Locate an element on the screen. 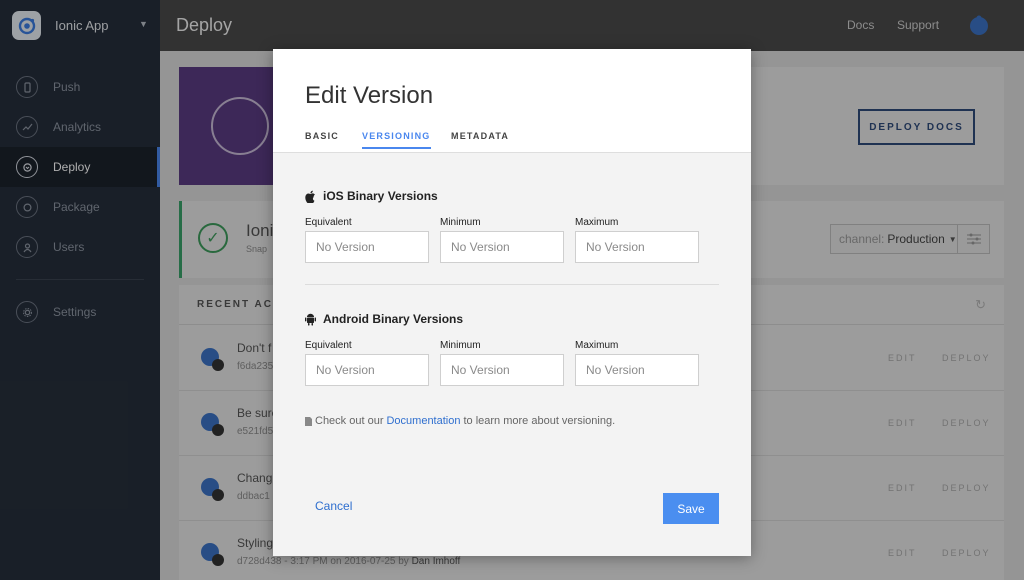  android-equivalent-input is located at coordinates (367, 370).